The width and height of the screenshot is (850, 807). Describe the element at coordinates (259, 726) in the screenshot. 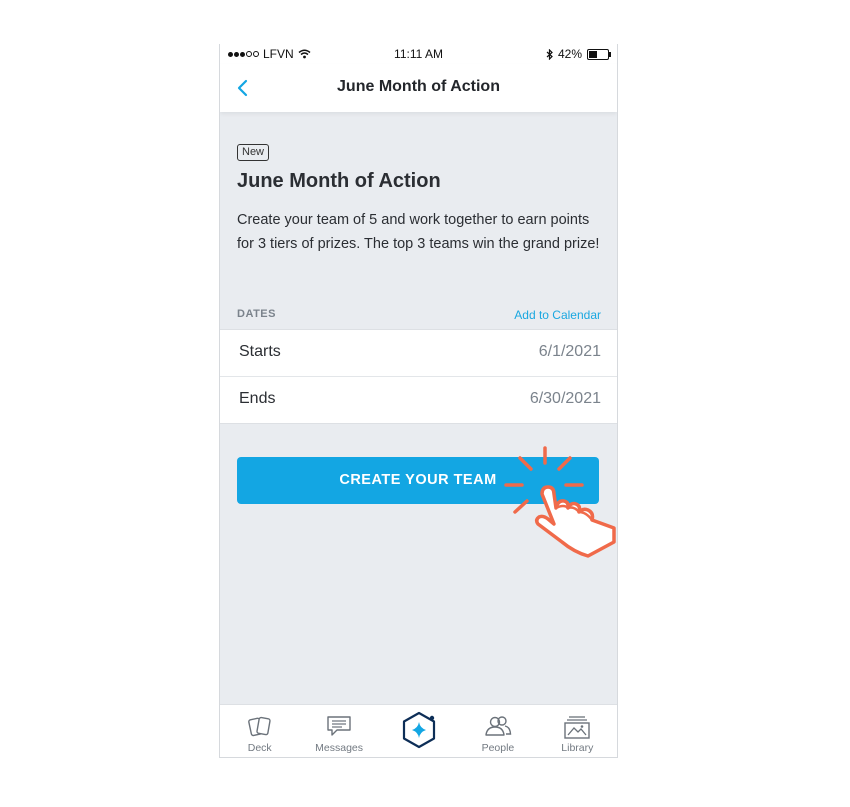

I see `cards-icon` at that location.